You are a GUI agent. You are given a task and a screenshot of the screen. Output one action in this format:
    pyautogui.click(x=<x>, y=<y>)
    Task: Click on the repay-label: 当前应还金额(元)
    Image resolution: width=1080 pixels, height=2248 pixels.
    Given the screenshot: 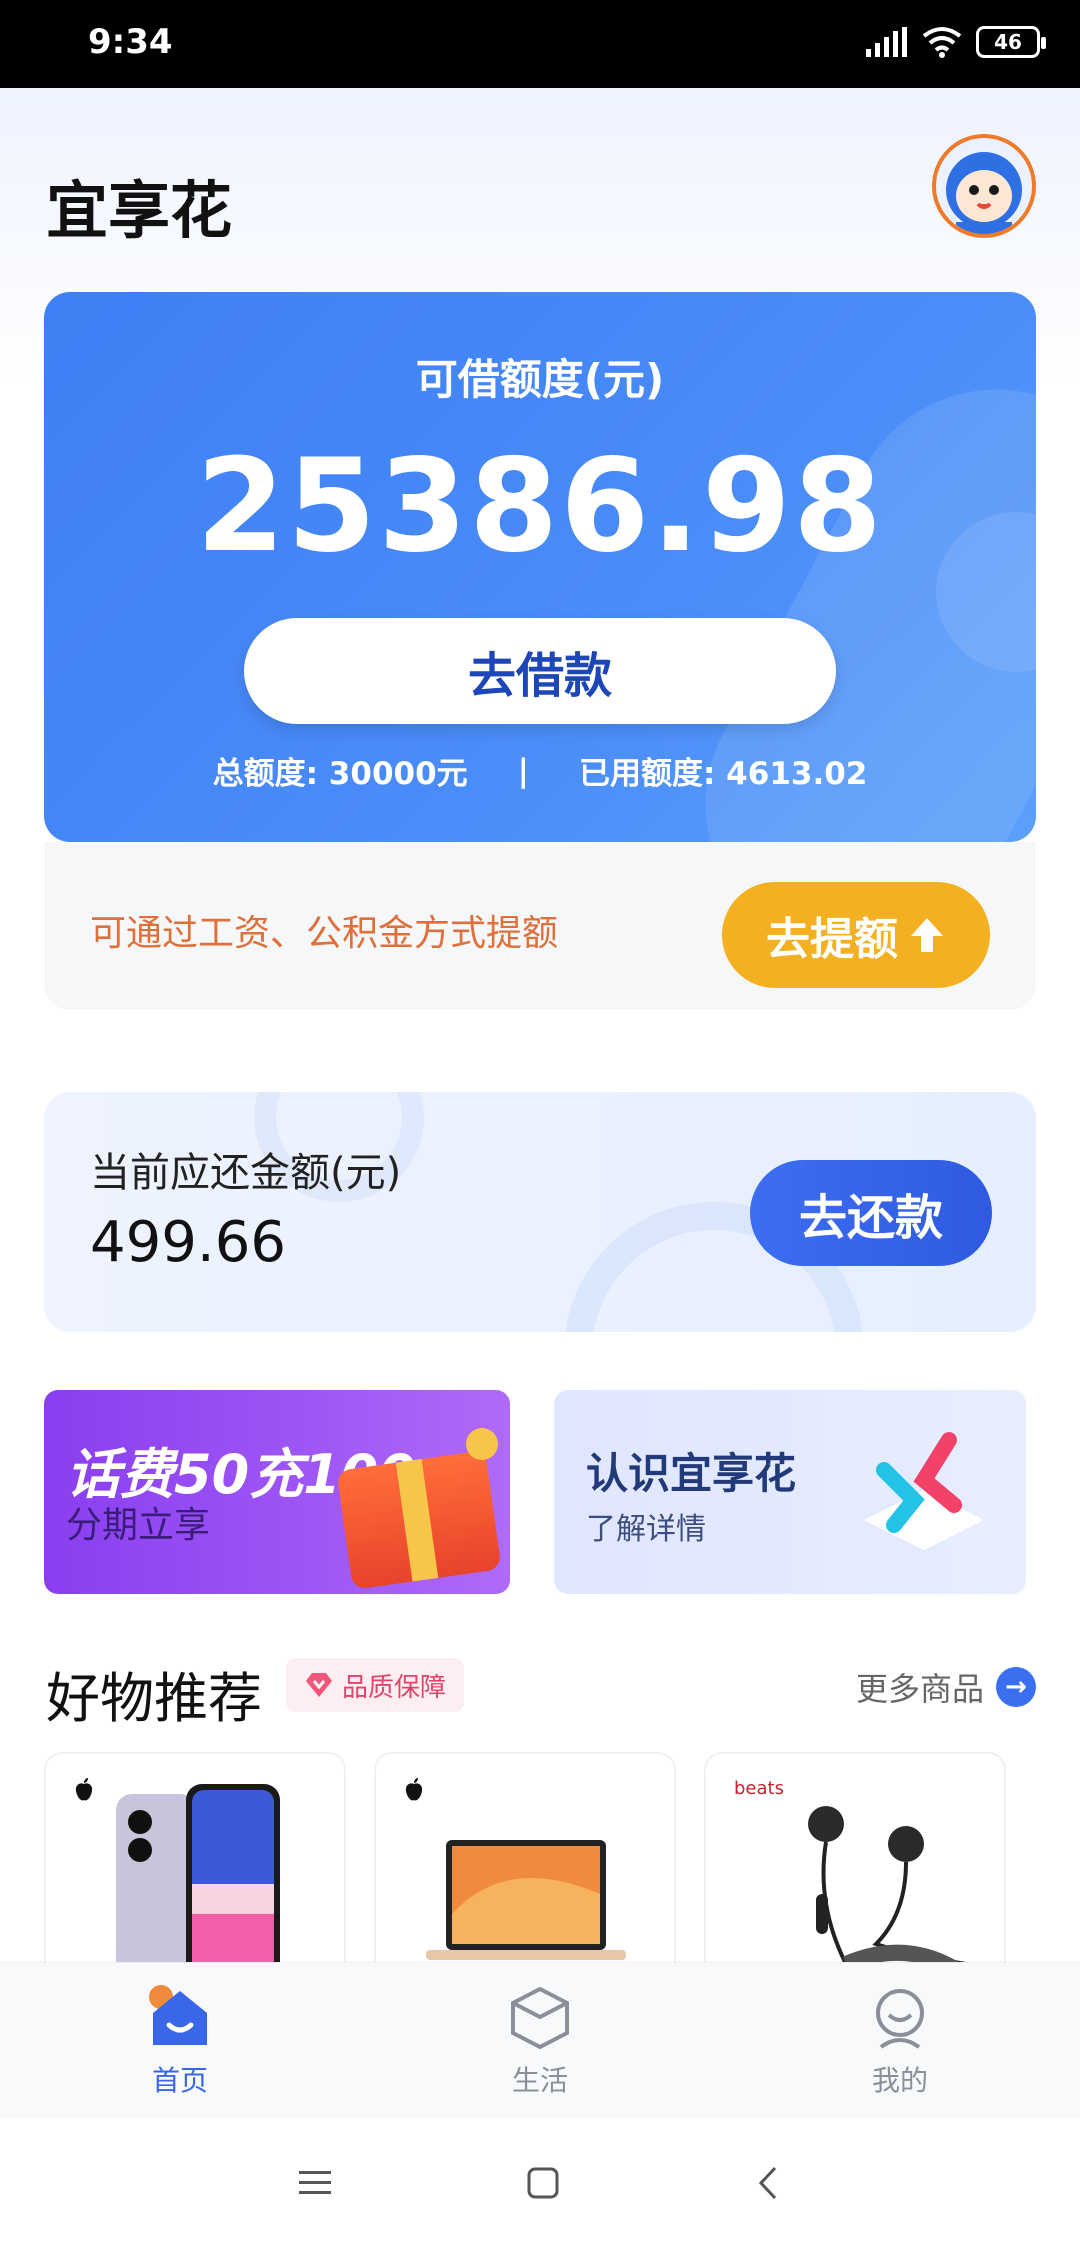 What is the action you would take?
    pyautogui.click(x=246, y=1173)
    